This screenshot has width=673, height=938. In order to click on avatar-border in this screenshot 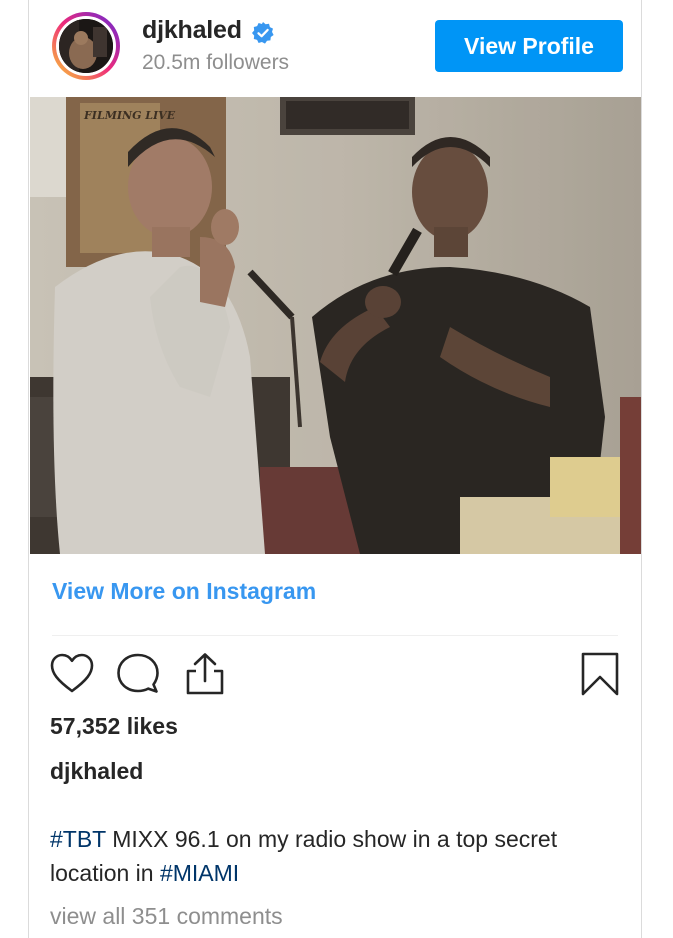, I will do `click(86, 46)`.